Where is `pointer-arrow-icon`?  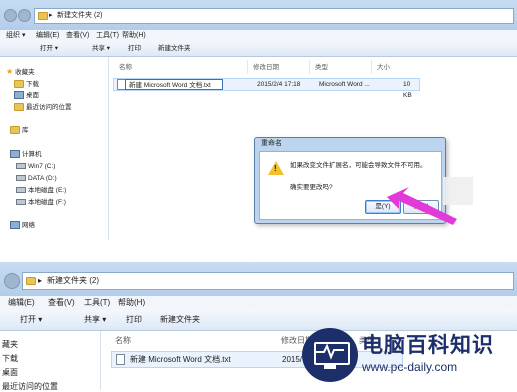
pointer-arrow-icon is located at coordinates (430, 201).